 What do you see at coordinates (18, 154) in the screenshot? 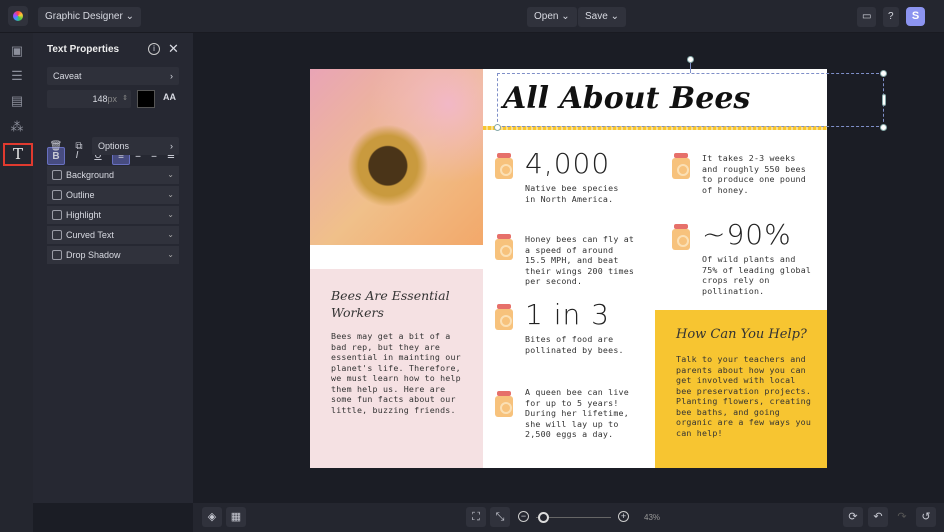
I see `text-icon: T` at bounding box center [18, 154].